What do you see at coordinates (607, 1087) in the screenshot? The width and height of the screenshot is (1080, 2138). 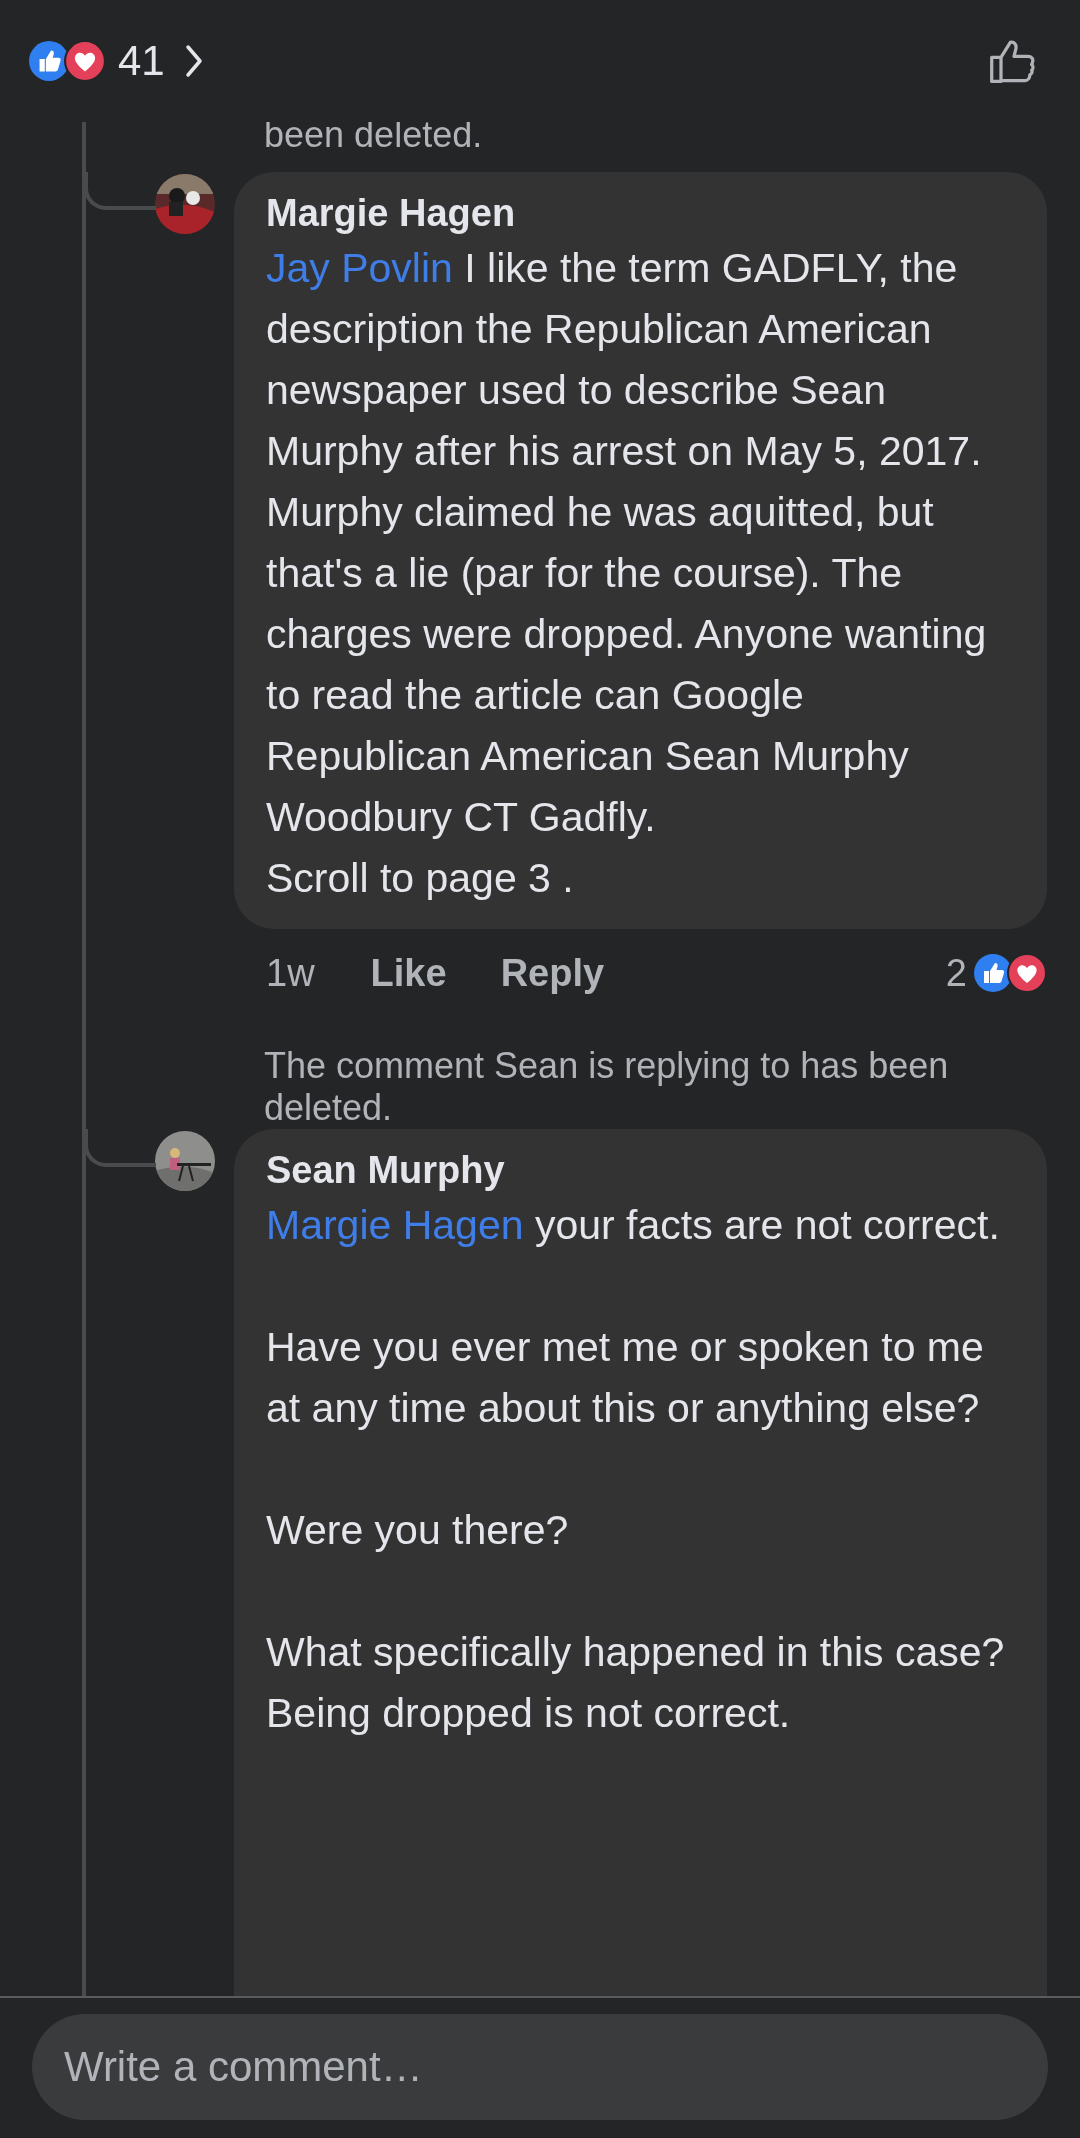 I see `deleted-comment-note: The comment Sean is replying to has been deleted.` at bounding box center [607, 1087].